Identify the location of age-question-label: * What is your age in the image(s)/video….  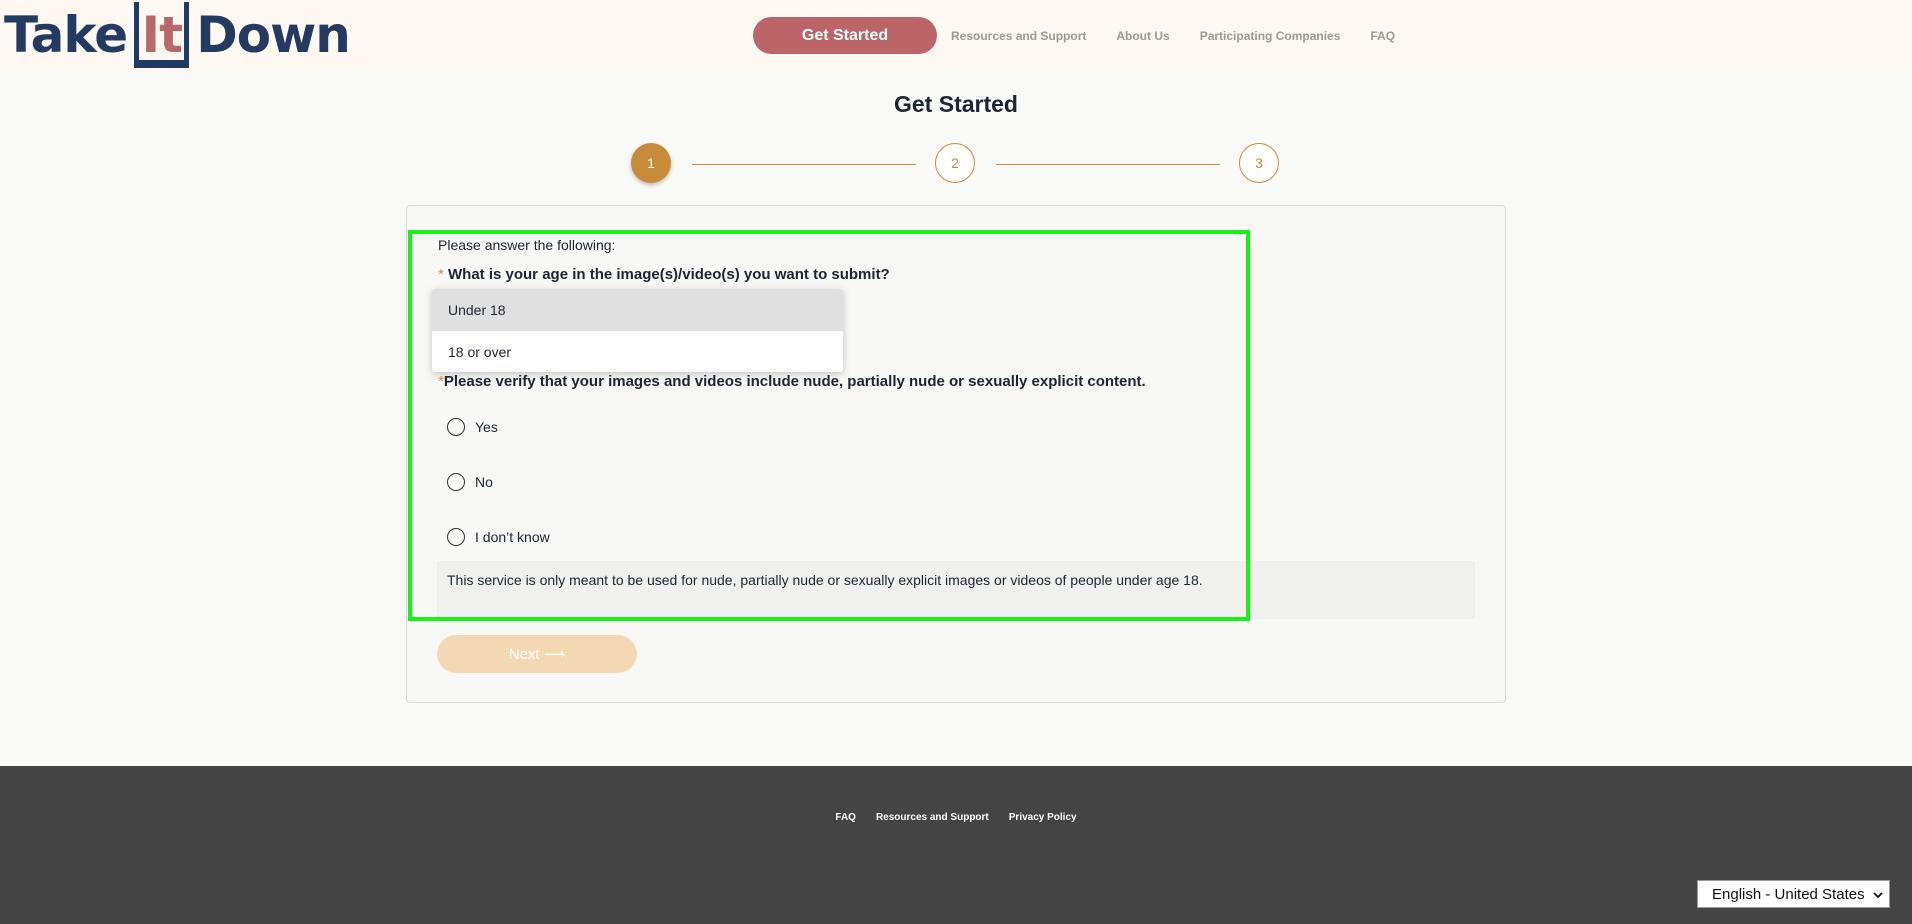
(664, 274).